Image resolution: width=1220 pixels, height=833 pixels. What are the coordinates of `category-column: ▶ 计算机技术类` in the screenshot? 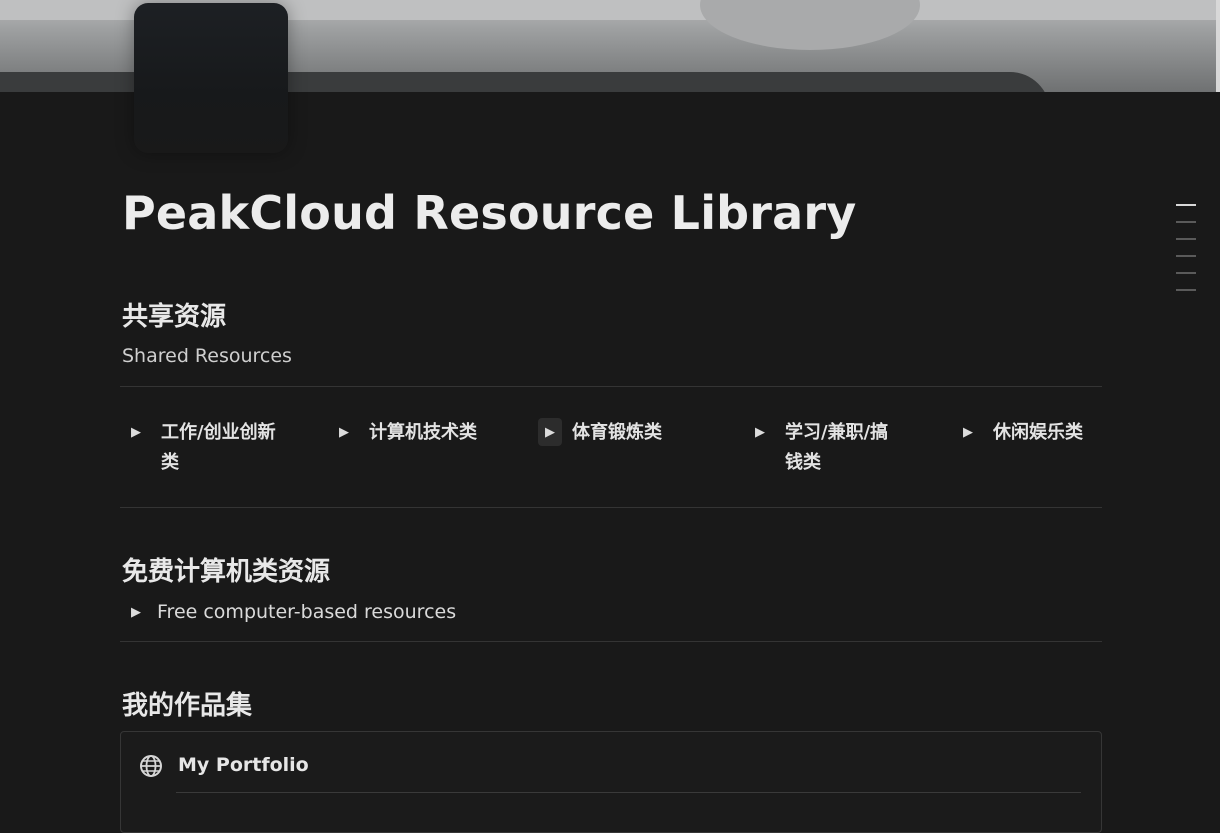 It's located at (422, 433).